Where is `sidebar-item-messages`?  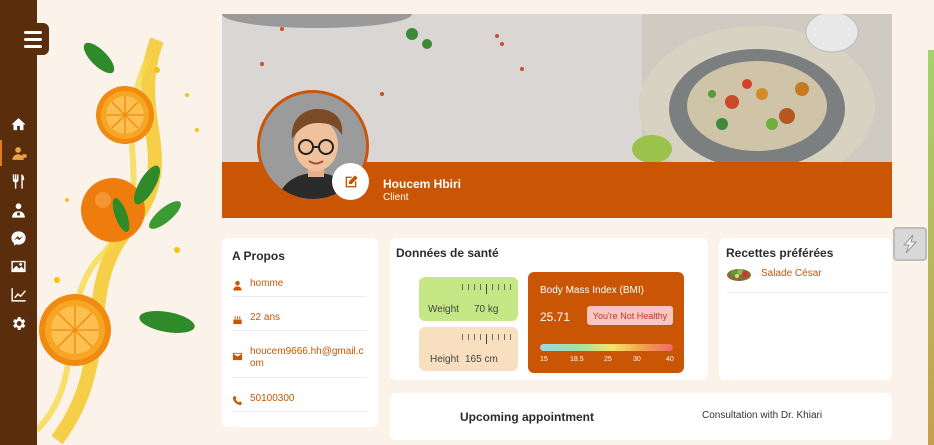
sidebar-item-messages is located at coordinates (18, 238).